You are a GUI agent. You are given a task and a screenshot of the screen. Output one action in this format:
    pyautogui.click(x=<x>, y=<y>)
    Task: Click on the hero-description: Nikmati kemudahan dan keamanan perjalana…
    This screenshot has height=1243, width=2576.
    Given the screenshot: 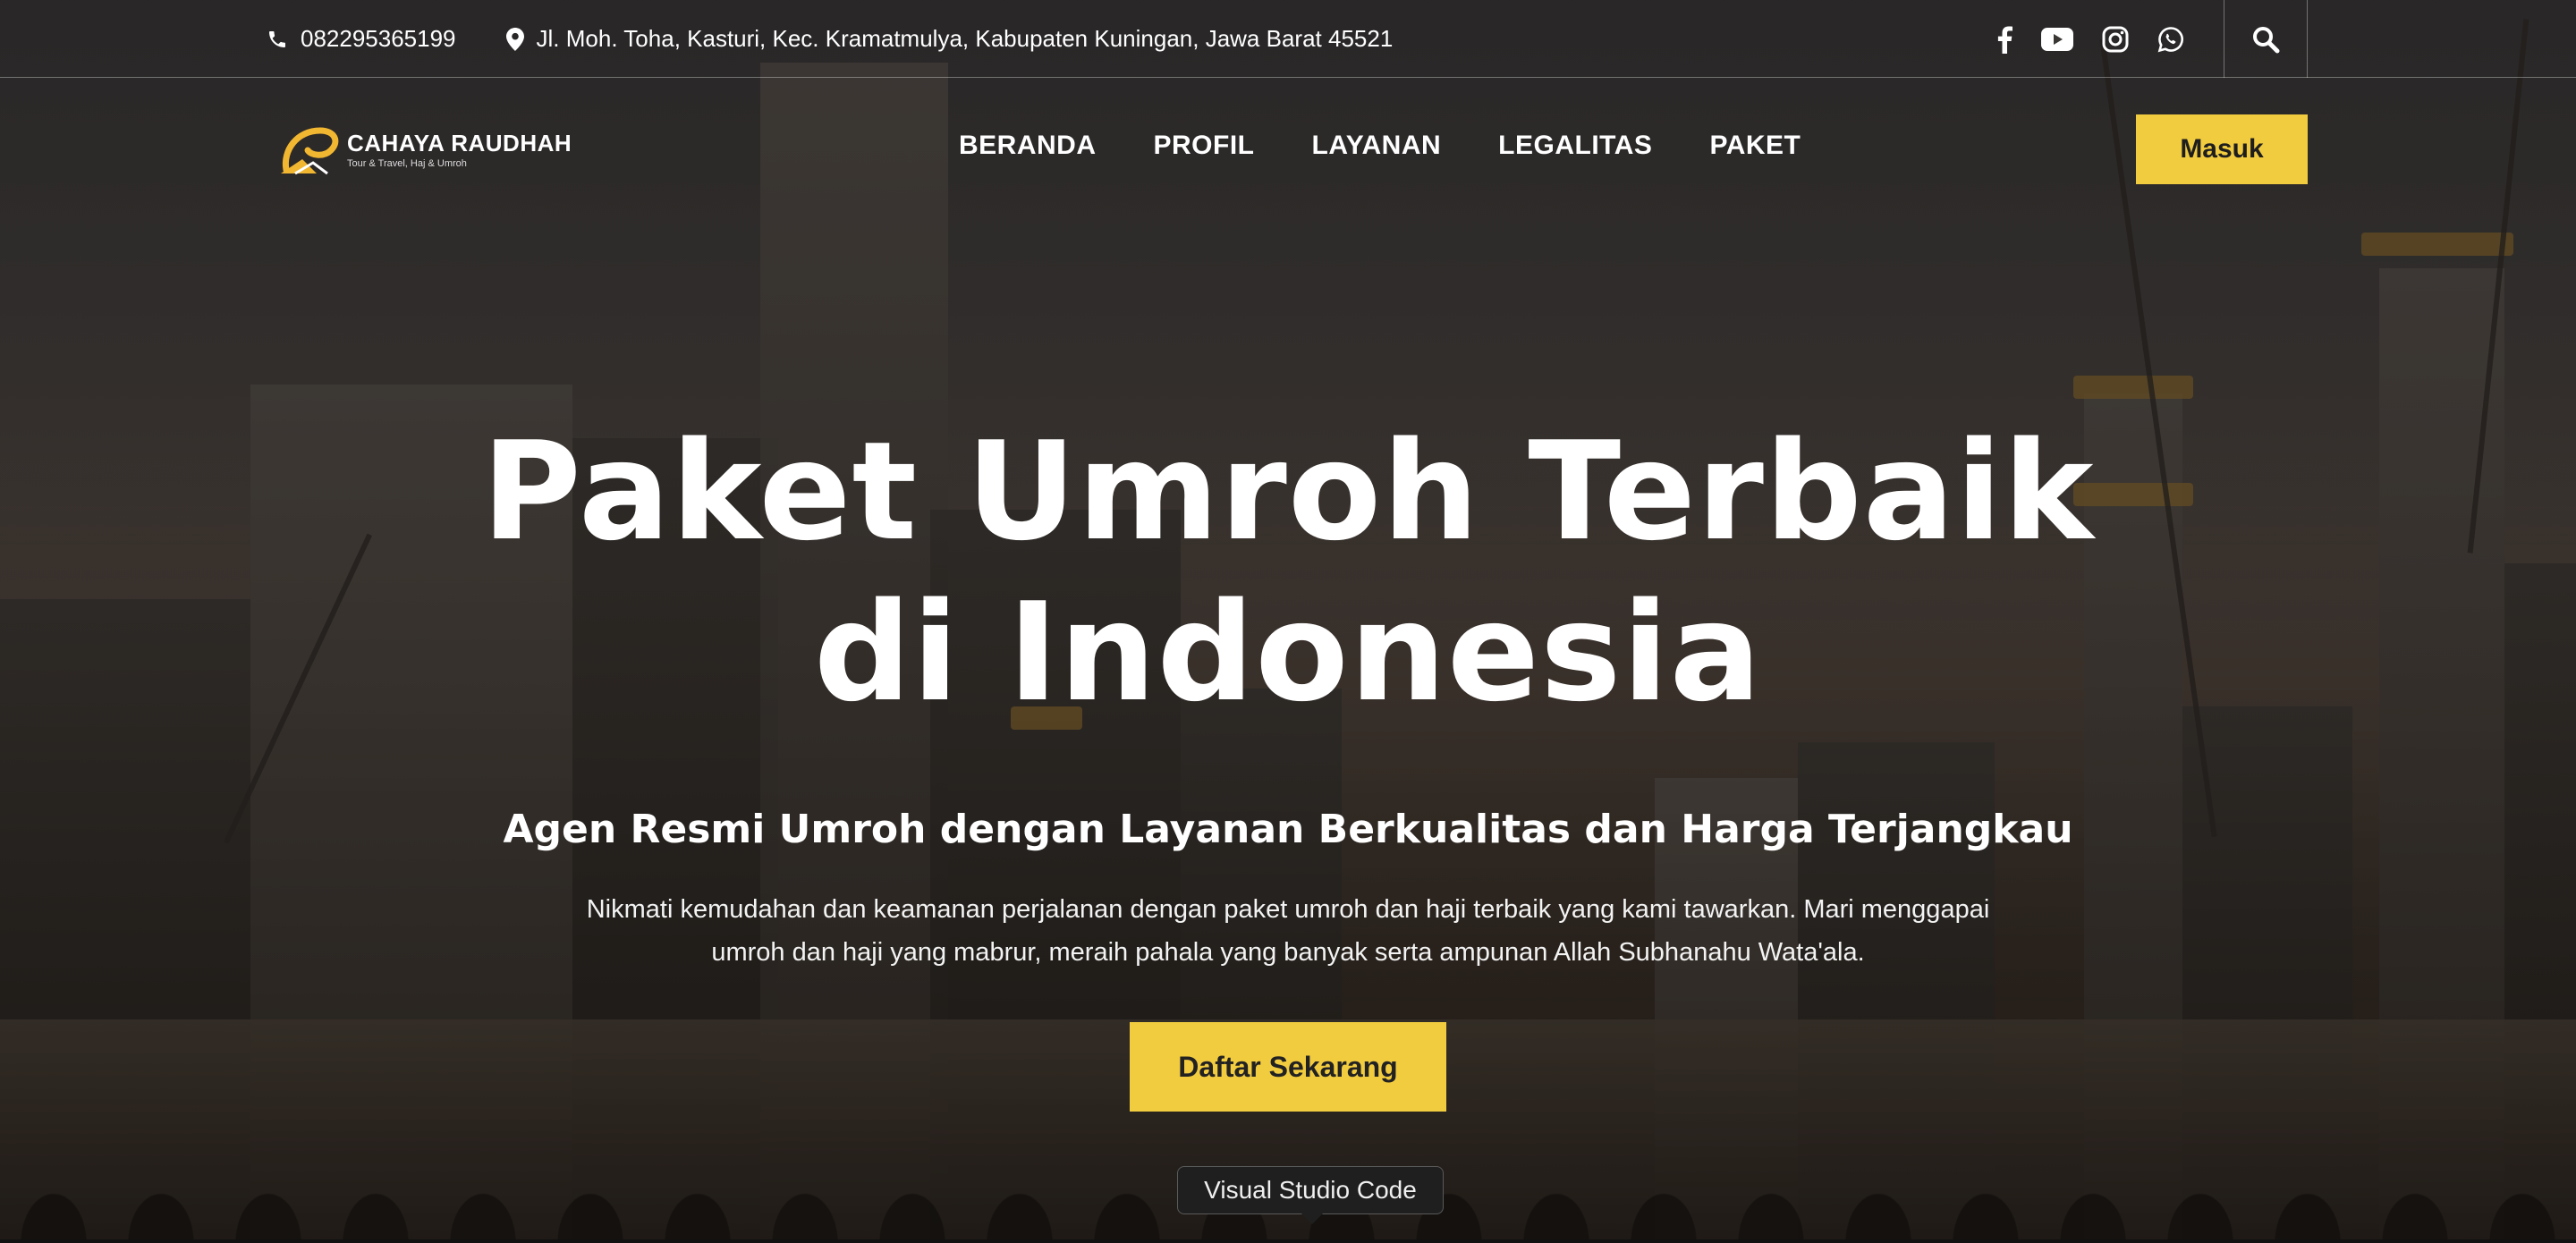 What is the action you would take?
    pyautogui.click(x=1288, y=931)
    